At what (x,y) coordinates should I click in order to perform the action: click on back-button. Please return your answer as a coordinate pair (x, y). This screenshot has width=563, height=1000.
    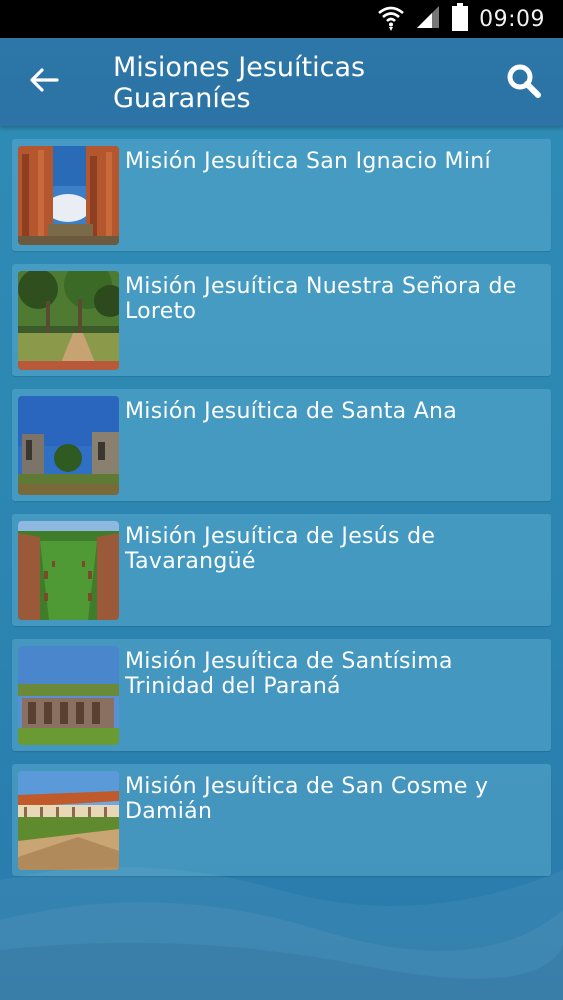
    Looking at the image, I should click on (44, 82).